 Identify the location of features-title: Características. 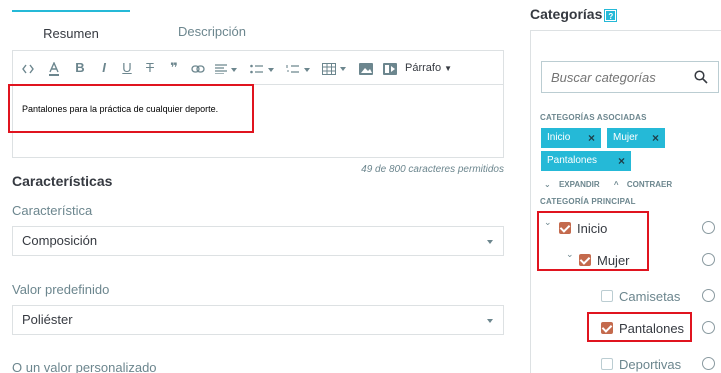
(62, 181).